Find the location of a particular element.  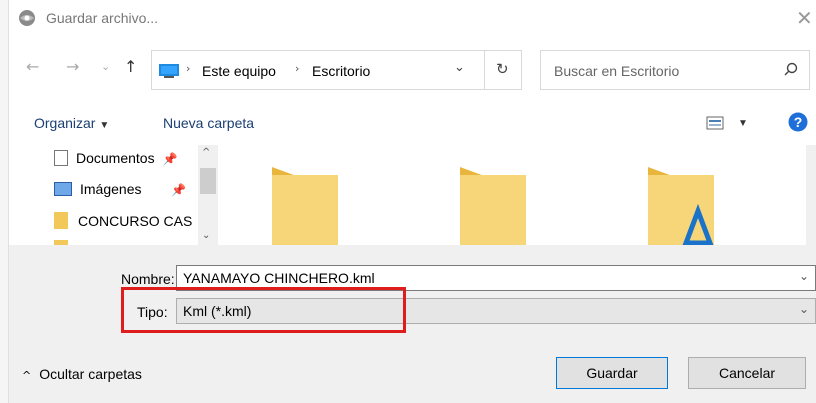

scroll-up-icon: ^ is located at coordinates (206, 152).